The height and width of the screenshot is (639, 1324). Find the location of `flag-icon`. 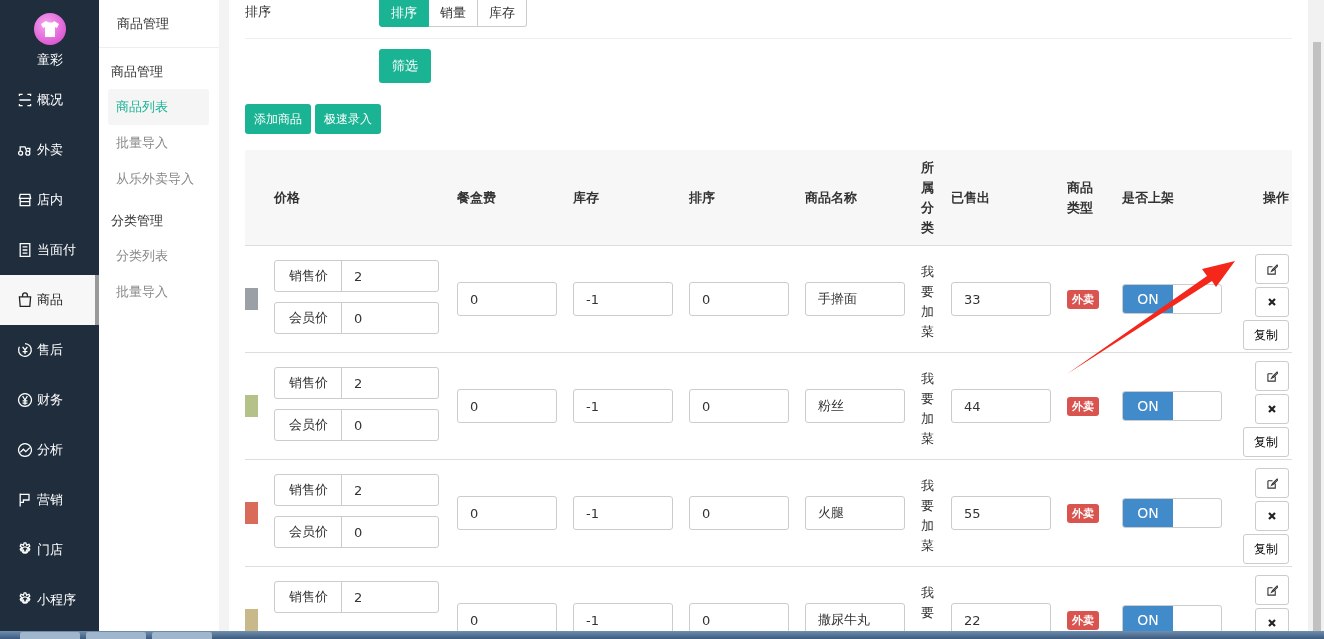

flag-icon is located at coordinates (25, 500).